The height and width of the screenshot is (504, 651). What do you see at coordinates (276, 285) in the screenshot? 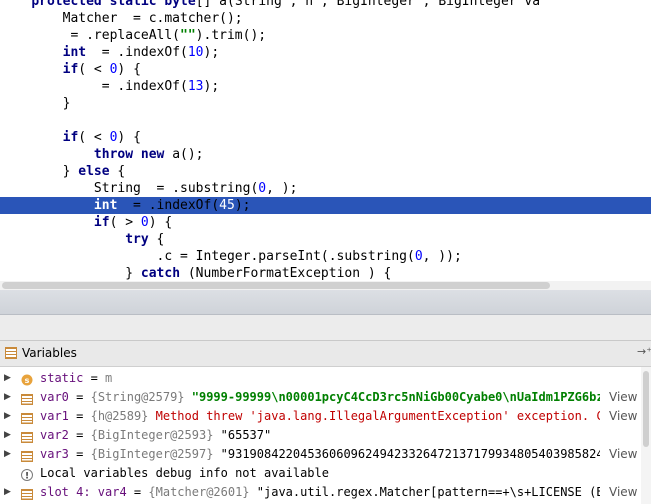
I see `editor-scrollbar-thumb` at bounding box center [276, 285].